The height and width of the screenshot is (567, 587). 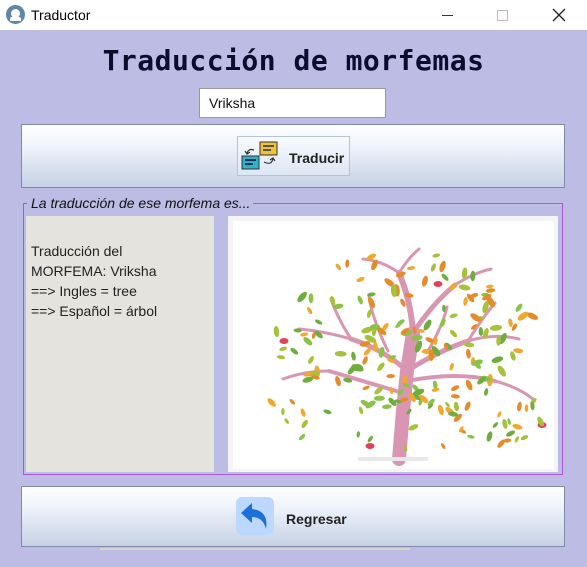 I want to click on result-line: ==> Ingles = tree, so click(x=84, y=291).